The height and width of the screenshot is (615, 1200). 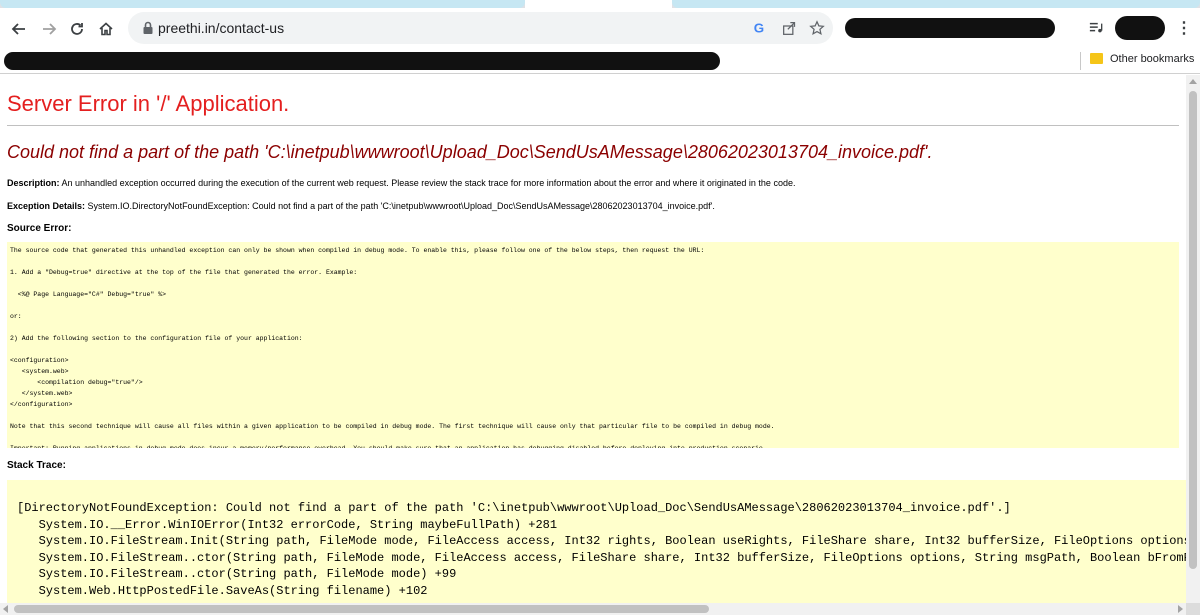 What do you see at coordinates (593, 108) in the screenshot?
I see `page-title: Server Error in '/' Application.` at bounding box center [593, 108].